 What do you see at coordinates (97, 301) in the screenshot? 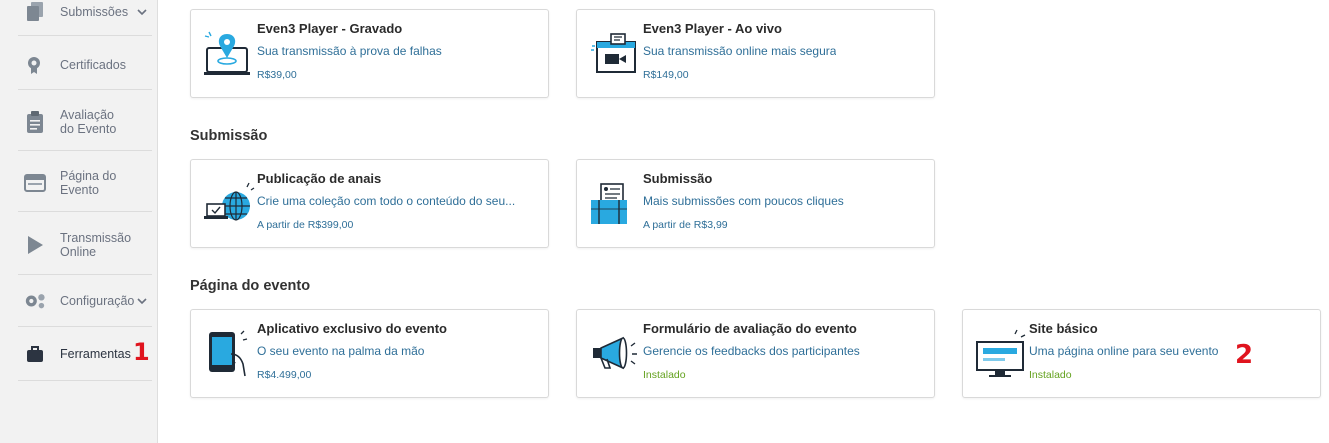
I see `sidebar-item-label: Configuração` at bounding box center [97, 301].